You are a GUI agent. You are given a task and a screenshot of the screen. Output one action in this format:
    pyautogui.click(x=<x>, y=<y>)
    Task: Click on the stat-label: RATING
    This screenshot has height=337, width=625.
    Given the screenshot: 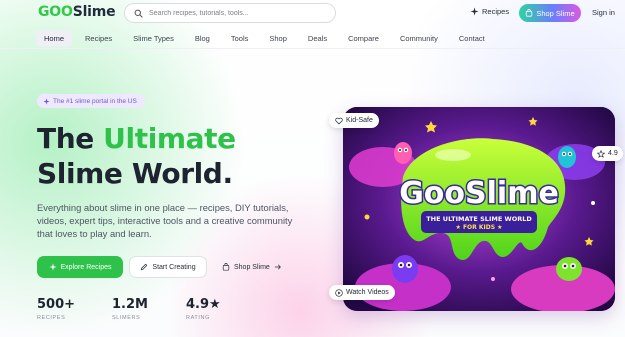 What is the action you would take?
    pyautogui.click(x=198, y=318)
    